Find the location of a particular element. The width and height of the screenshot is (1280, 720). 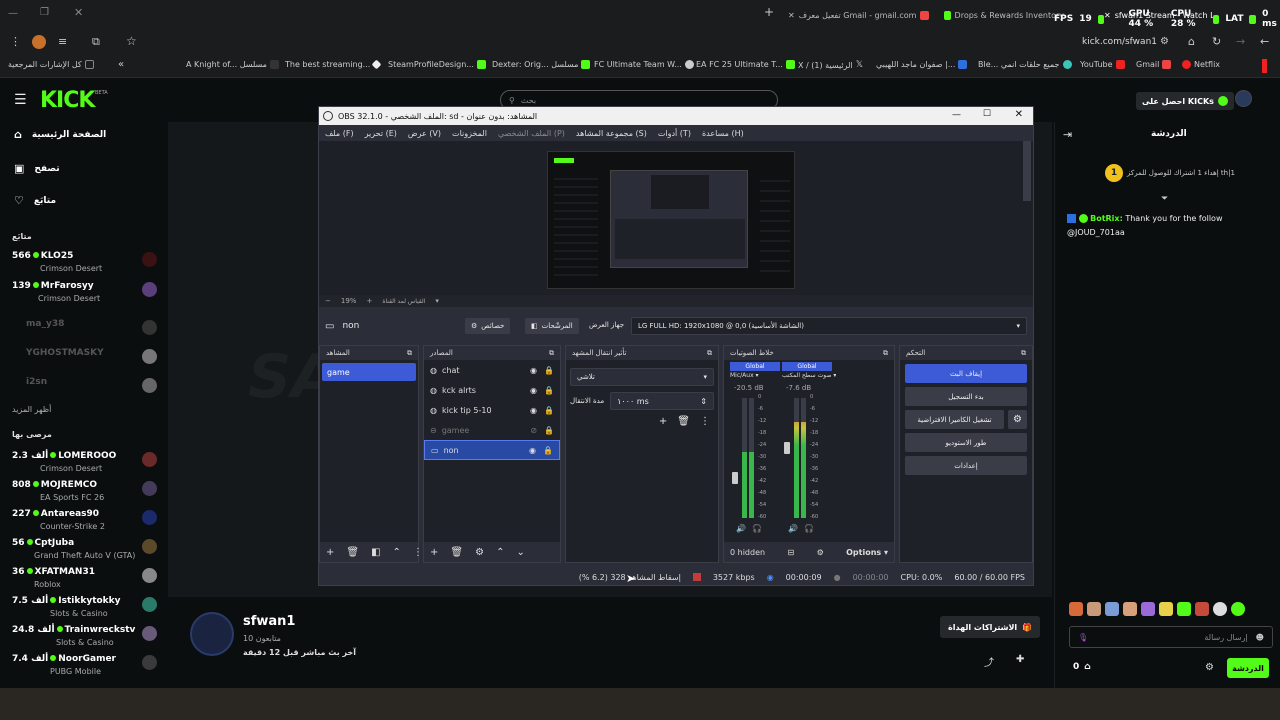

bookmark-item: Netflix is located at coordinates (1201, 64).